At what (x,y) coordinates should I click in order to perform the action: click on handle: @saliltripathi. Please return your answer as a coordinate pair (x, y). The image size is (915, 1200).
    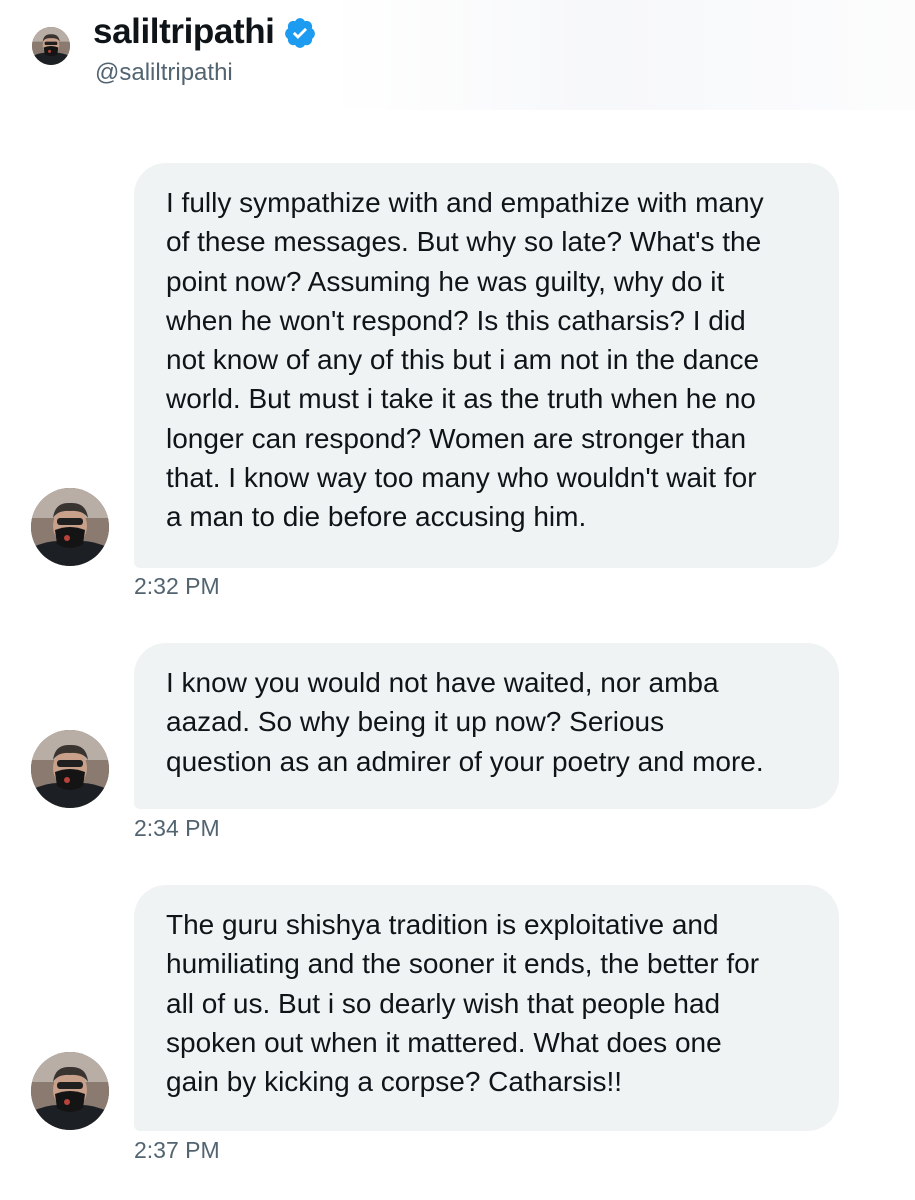
    Looking at the image, I should click on (164, 72).